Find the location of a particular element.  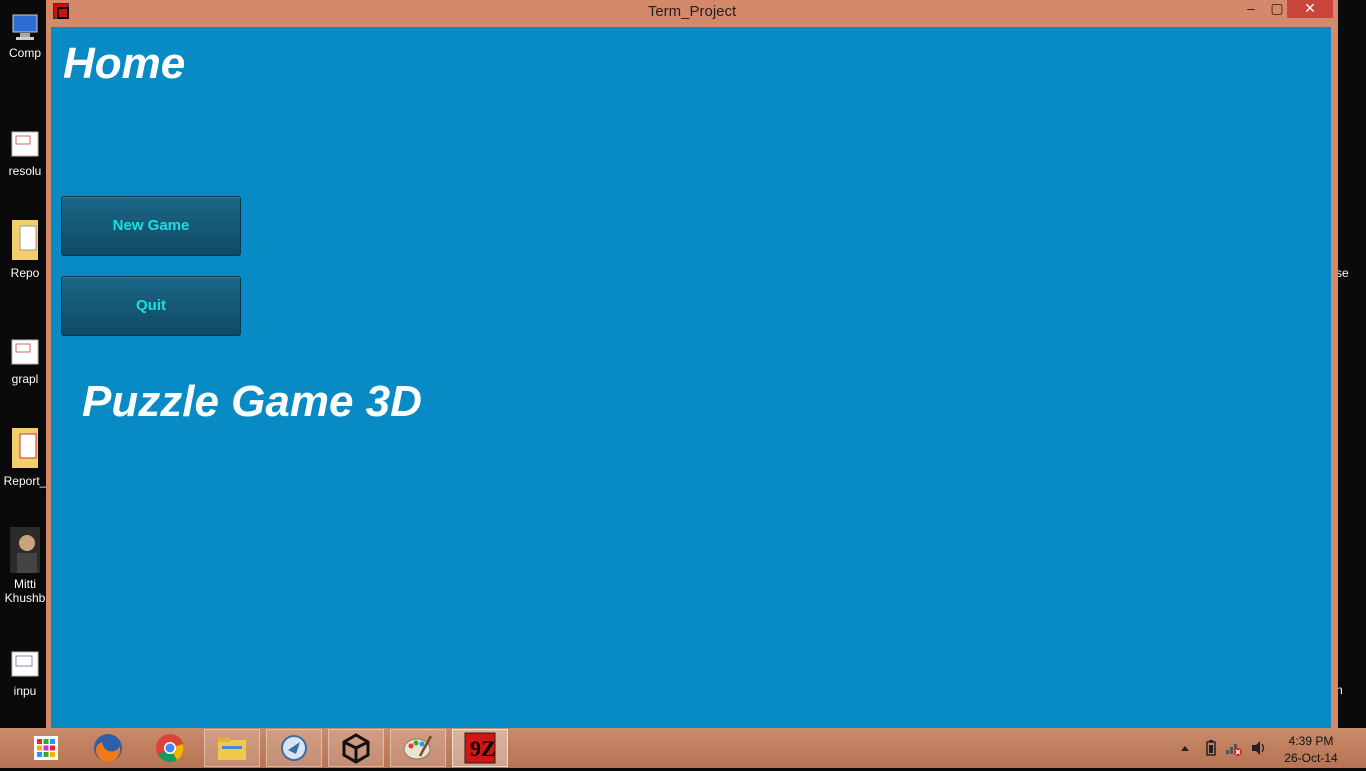

taskbar-term-project: 9Z is located at coordinates (480, 748).